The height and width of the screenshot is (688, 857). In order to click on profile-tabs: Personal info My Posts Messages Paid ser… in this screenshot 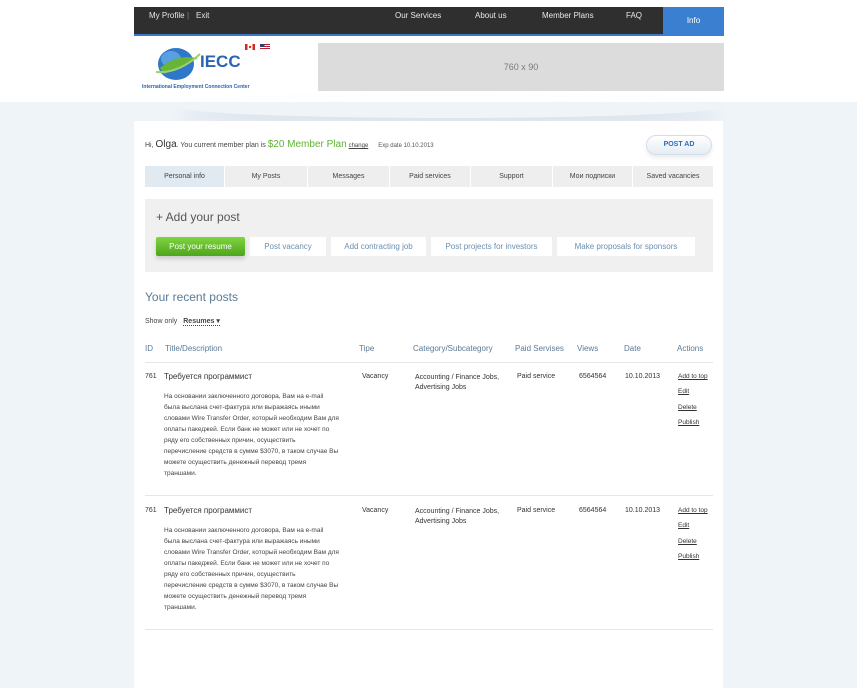, I will do `click(429, 176)`.